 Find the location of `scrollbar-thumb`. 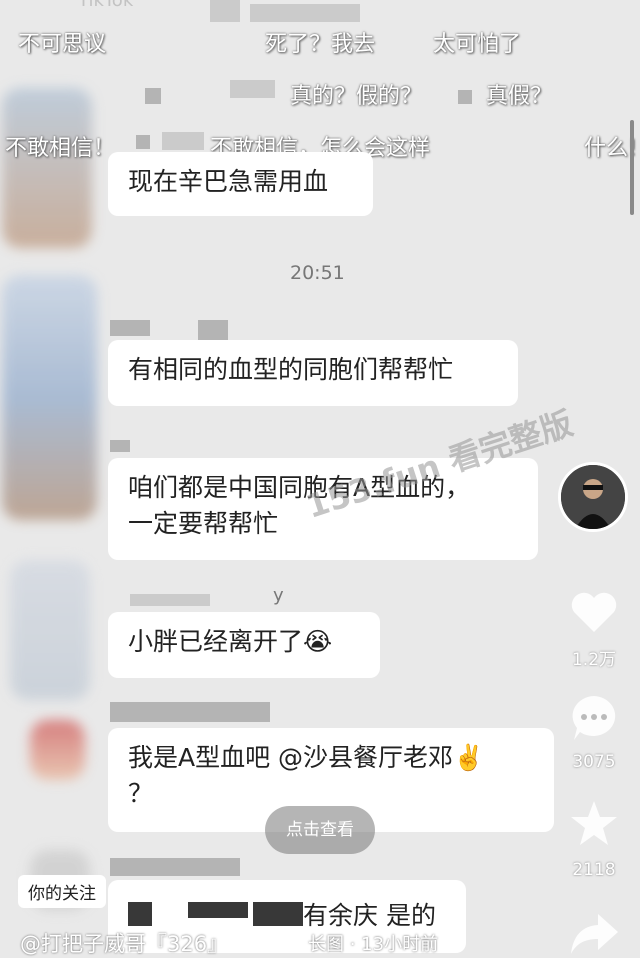

scrollbar-thumb is located at coordinates (632, 167).